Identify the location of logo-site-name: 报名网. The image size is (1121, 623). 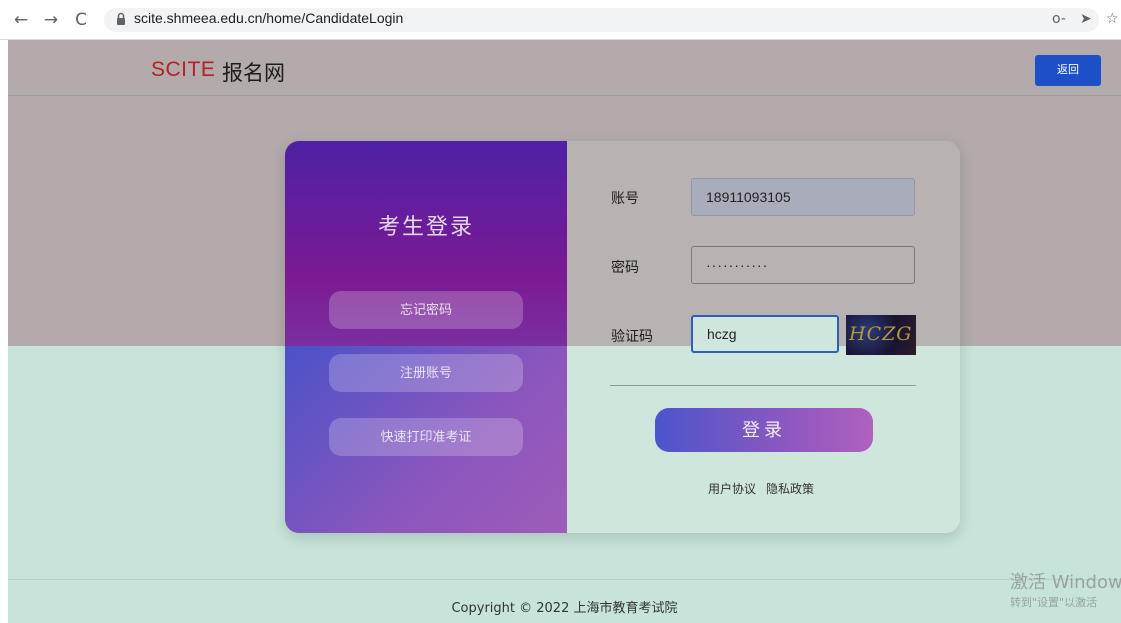
(253, 73).